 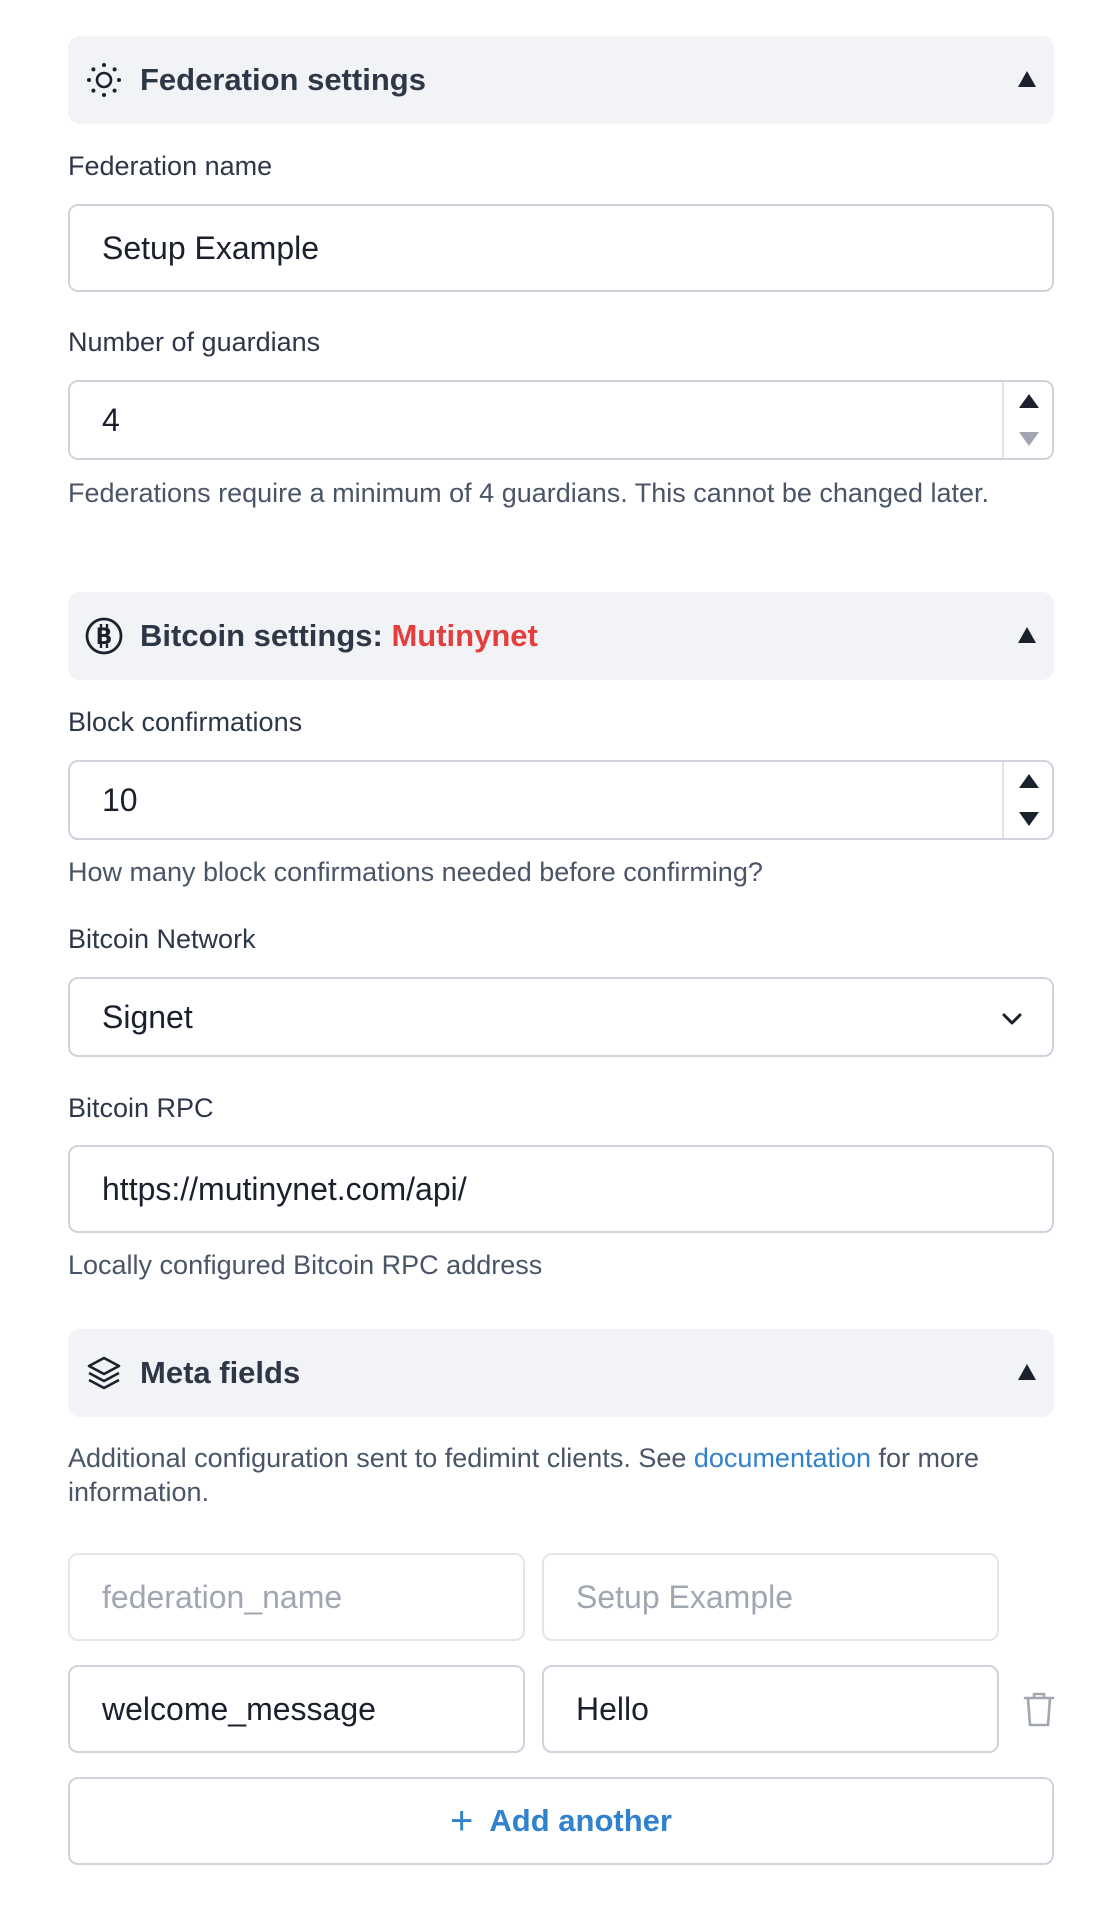 I want to click on meta-value-value: Setup Example, so click(x=685, y=1596).